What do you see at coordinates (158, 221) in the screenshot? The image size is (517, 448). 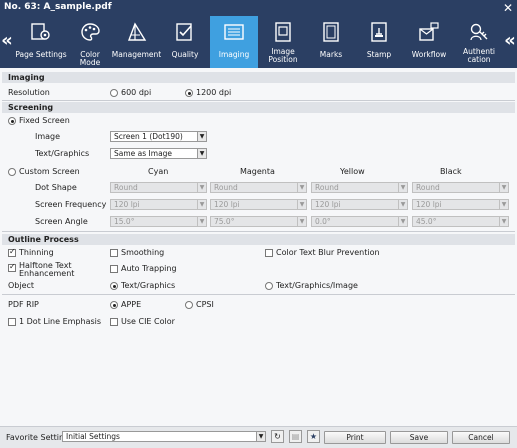 I see `angle-cyan-select: 15.0° ▼` at bounding box center [158, 221].